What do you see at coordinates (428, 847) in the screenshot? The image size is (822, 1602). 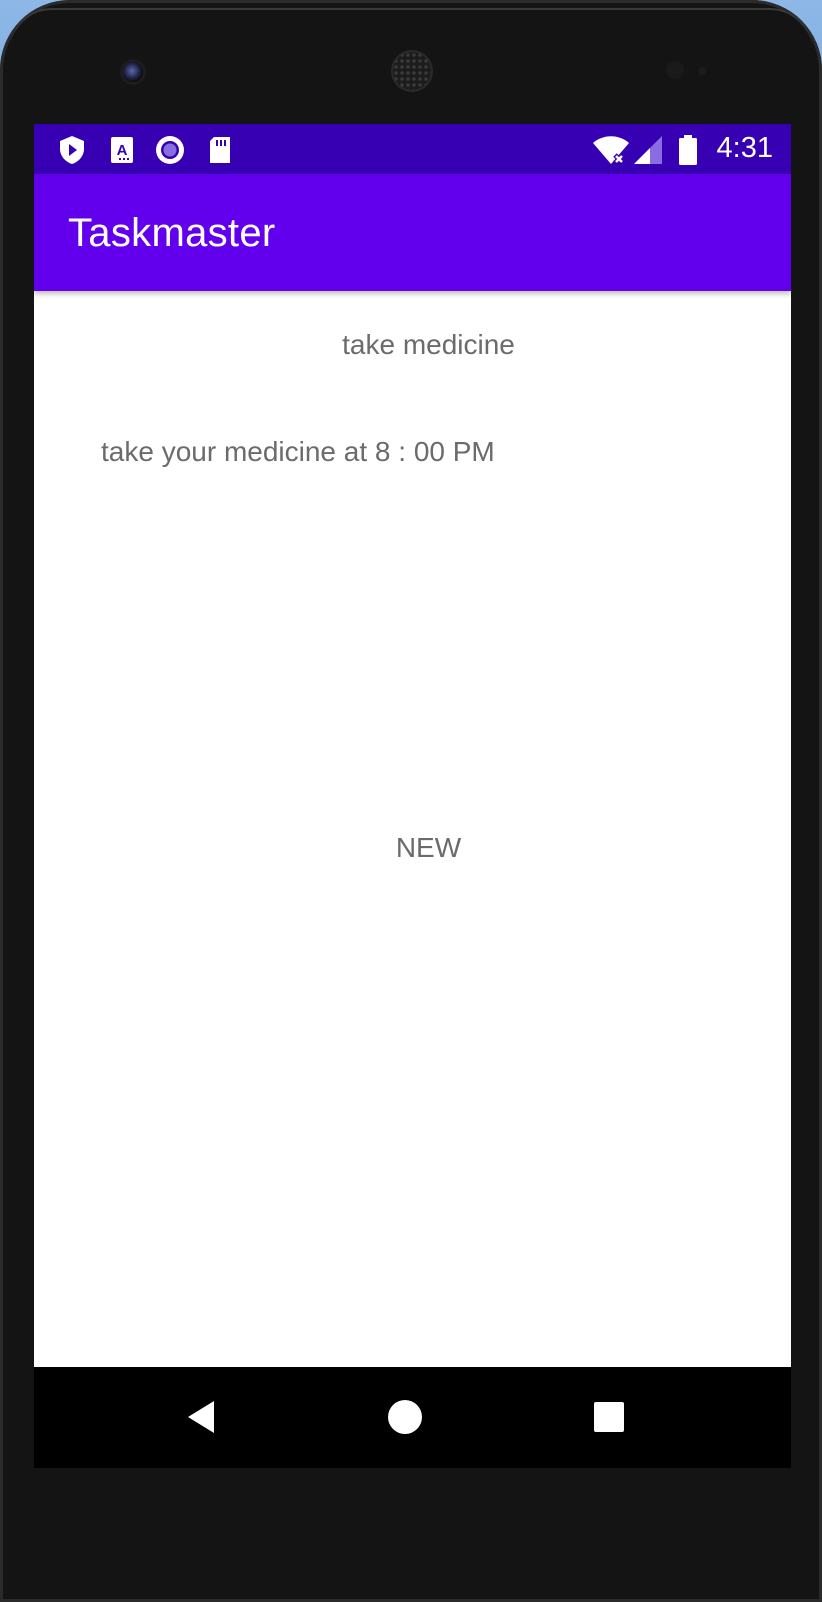 I see `task-state: NEW` at bounding box center [428, 847].